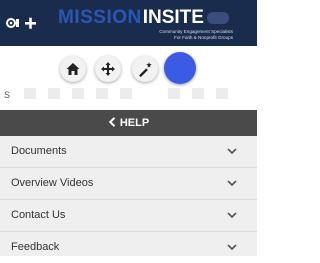  I want to click on magic-wand-button, so click(145, 69).